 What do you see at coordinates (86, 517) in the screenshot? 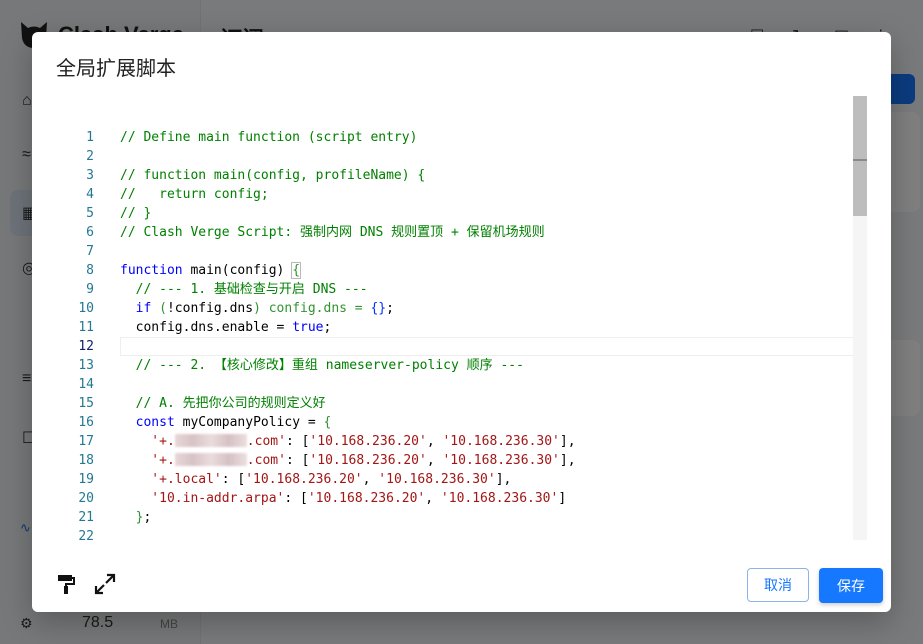
I see `line-number: 21` at bounding box center [86, 517].